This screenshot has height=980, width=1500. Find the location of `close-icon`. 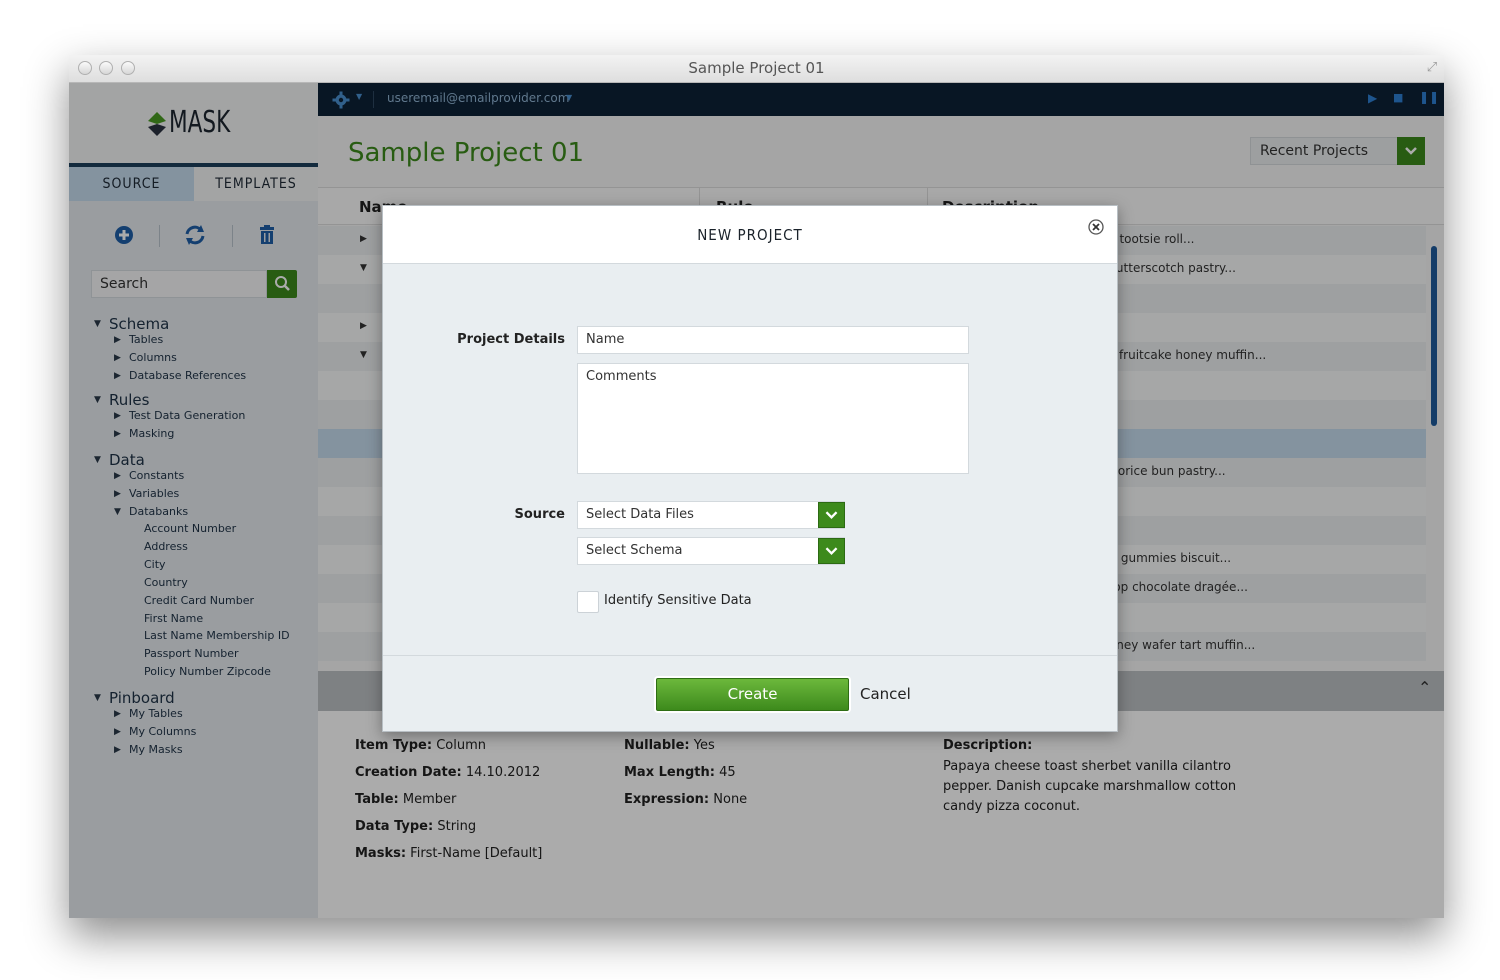

close-icon is located at coordinates (1096, 227).